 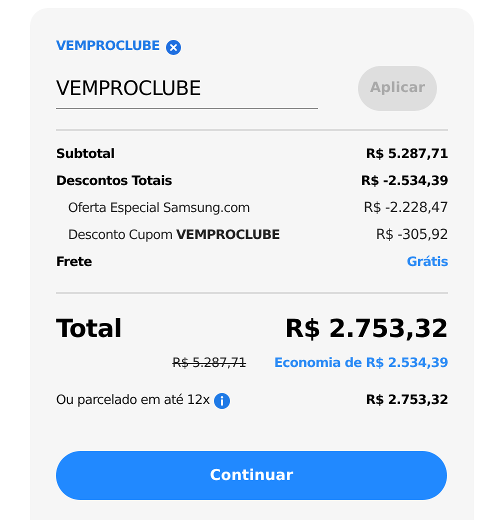 What do you see at coordinates (133, 401) in the screenshot?
I see `installments-label: Ou parcelado em até 12x` at bounding box center [133, 401].